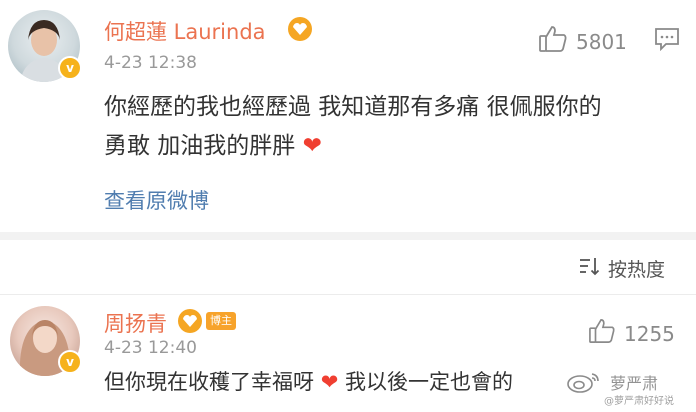 This screenshot has height=412, width=696. I want to click on like-button: 1255, so click(631, 333).